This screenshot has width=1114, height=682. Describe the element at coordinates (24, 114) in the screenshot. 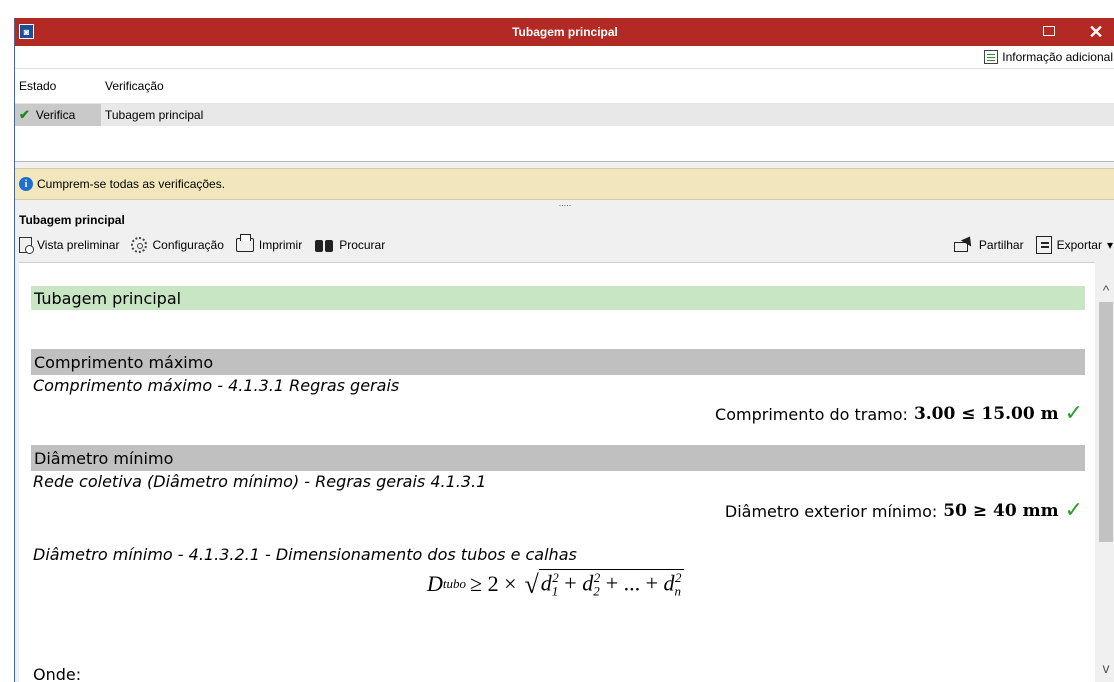

I see `check-icon: ✔` at that location.